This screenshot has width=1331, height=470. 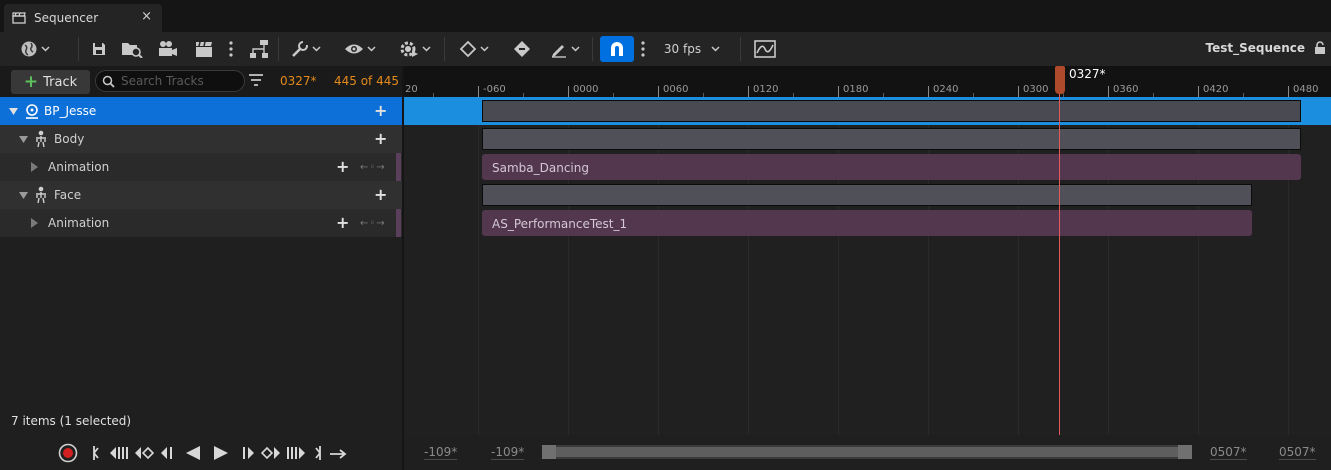 I want to click on previous-marker-button, so click(x=167, y=454).